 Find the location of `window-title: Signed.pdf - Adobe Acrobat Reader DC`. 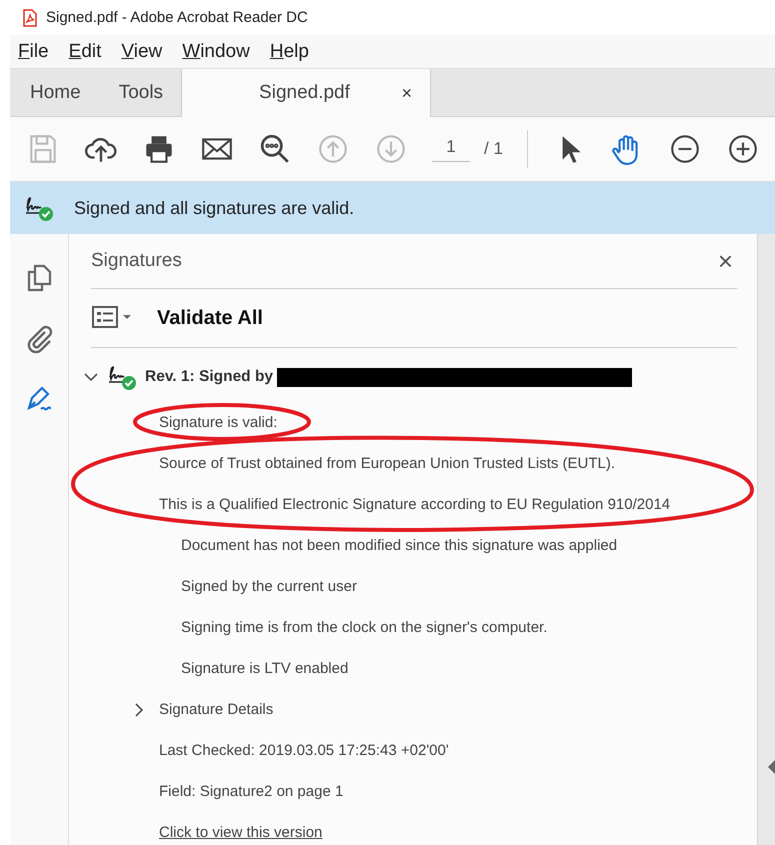

window-title: Signed.pdf - Adobe Acrobat Reader DC is located at coordinates (177, 17).